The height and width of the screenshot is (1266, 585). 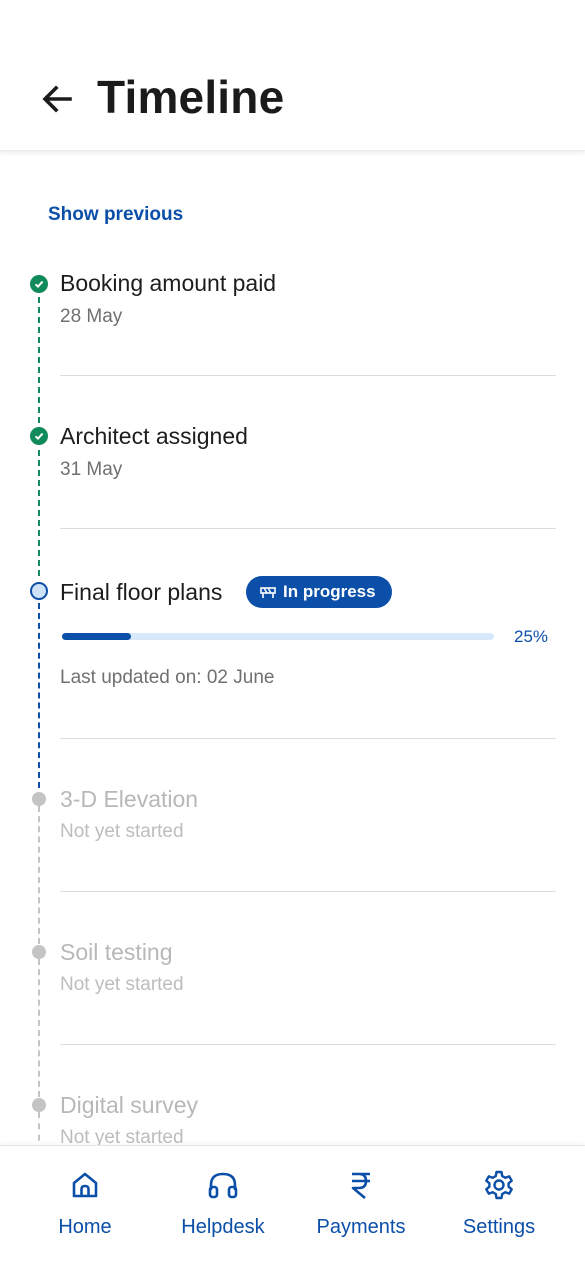 I want to click on barrier-icon, so click(x=268, y=592).